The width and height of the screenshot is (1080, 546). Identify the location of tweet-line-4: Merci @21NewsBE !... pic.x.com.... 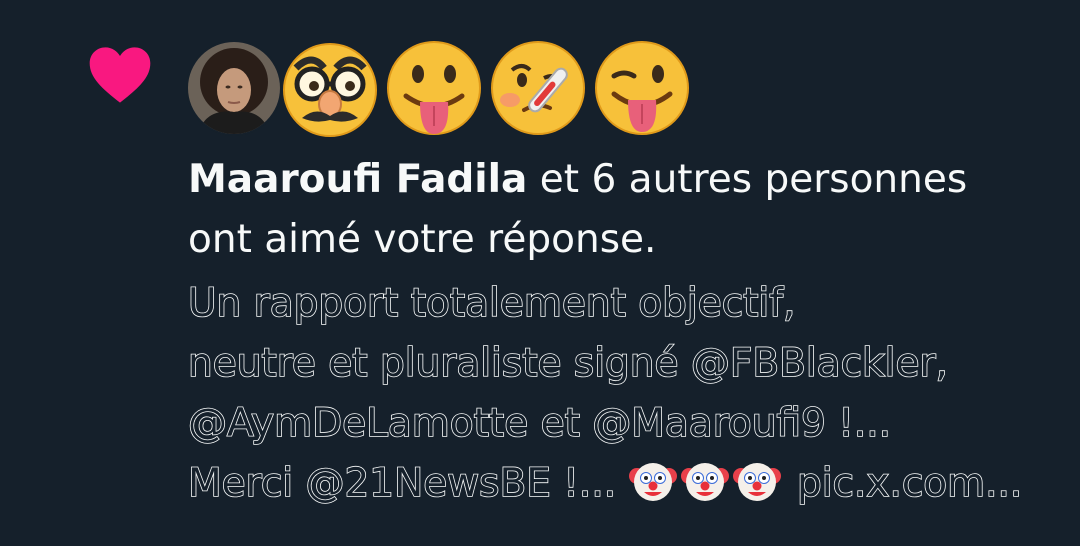
(627, 484).